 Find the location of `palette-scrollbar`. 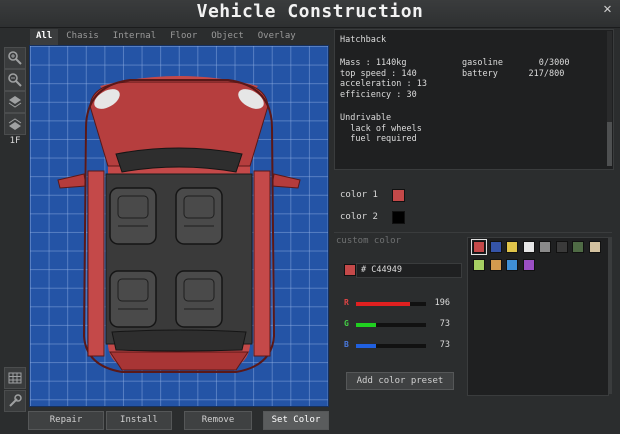

palette-scrollbar is located at coordinates (610, 315).